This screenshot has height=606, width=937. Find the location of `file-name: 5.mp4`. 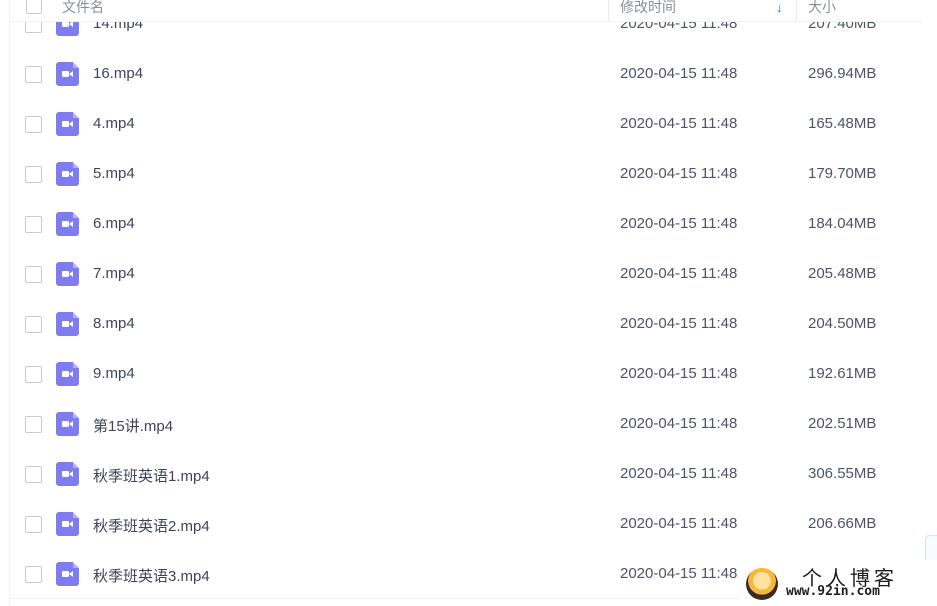

file-name: 5.mp4 is located at coordinates (114, 173).